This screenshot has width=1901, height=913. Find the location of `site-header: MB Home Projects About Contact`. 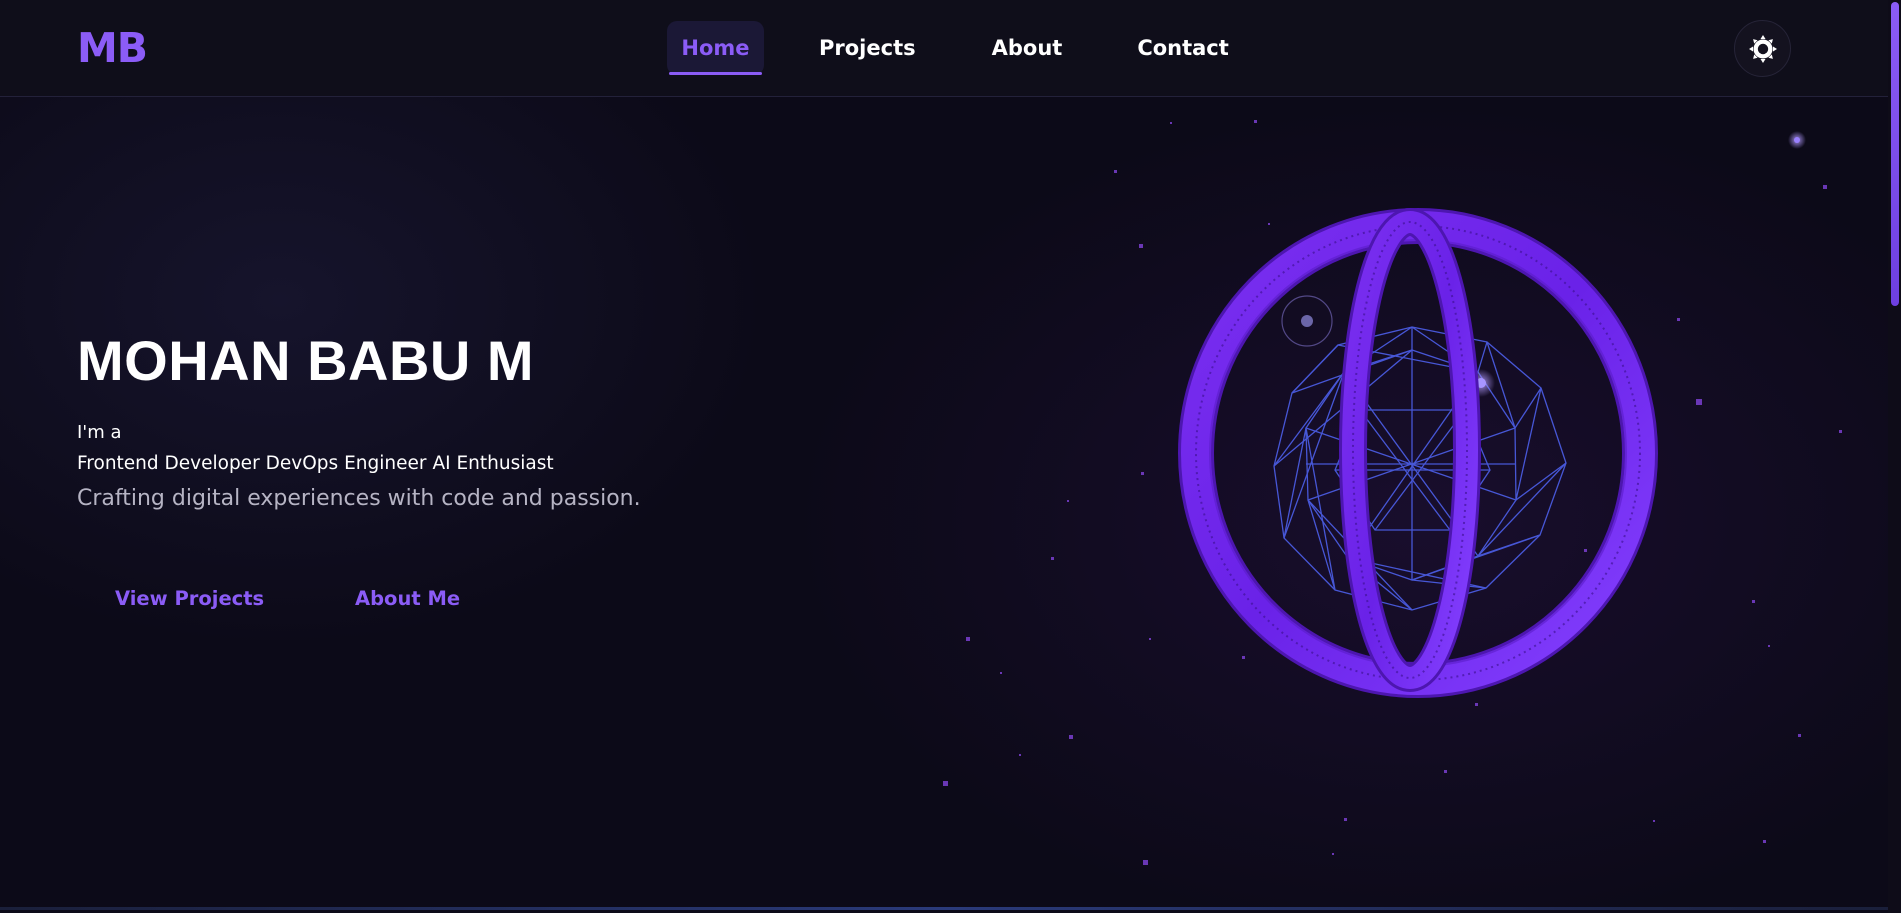

site-header: MB Home Projects About Contact is located at coordinates (944, 48).